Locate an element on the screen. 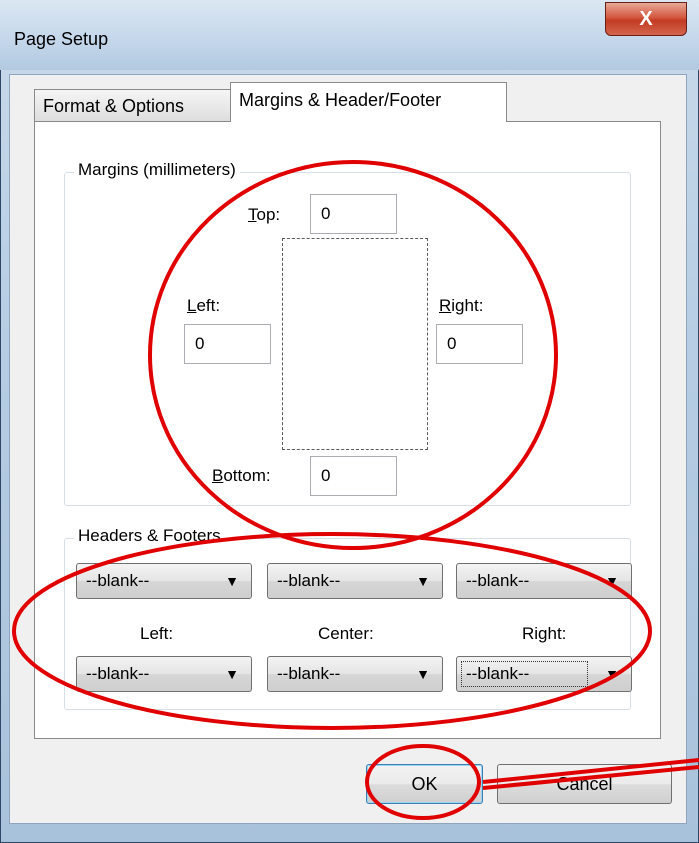 The height and width of the screenshot is (843, 699). left-column-label: Left: is located at coordinates (157, 633).